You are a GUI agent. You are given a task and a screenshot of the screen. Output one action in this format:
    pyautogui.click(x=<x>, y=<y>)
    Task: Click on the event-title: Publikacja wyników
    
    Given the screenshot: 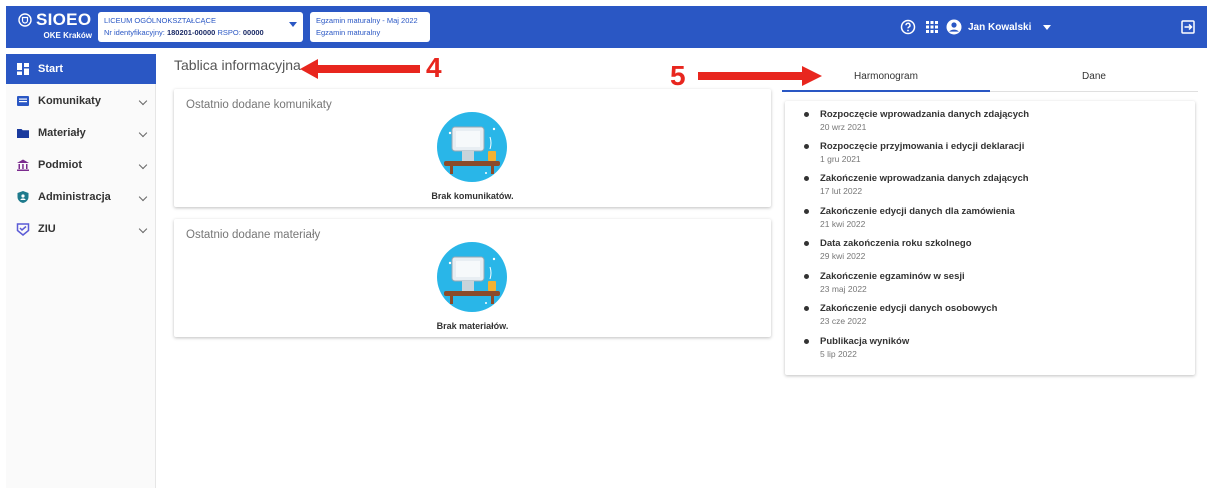 What is the action you would take?
    pyautogui.click(x=865, y=341)
    